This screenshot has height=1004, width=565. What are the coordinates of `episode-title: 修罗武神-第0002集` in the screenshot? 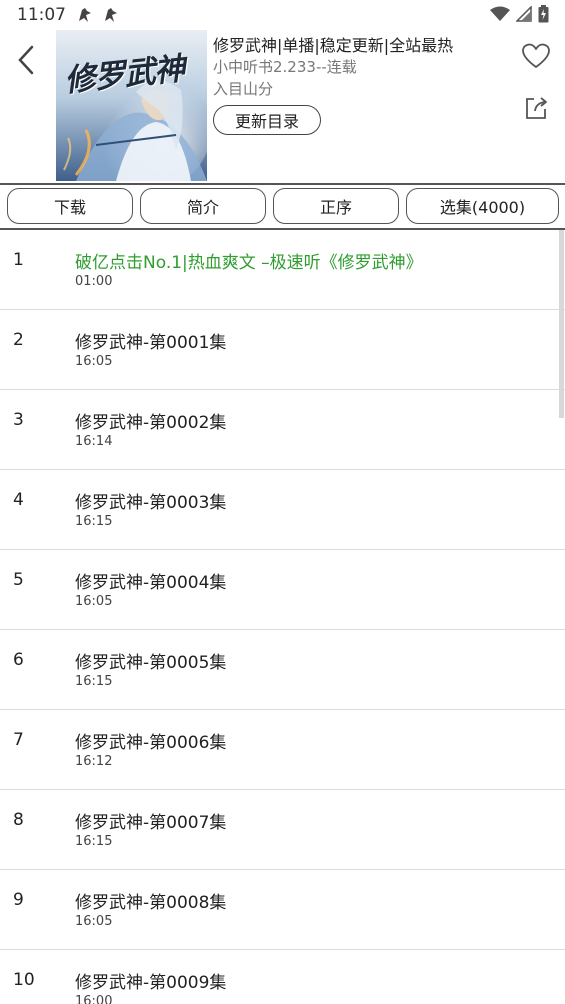 It's located at (151, 423).